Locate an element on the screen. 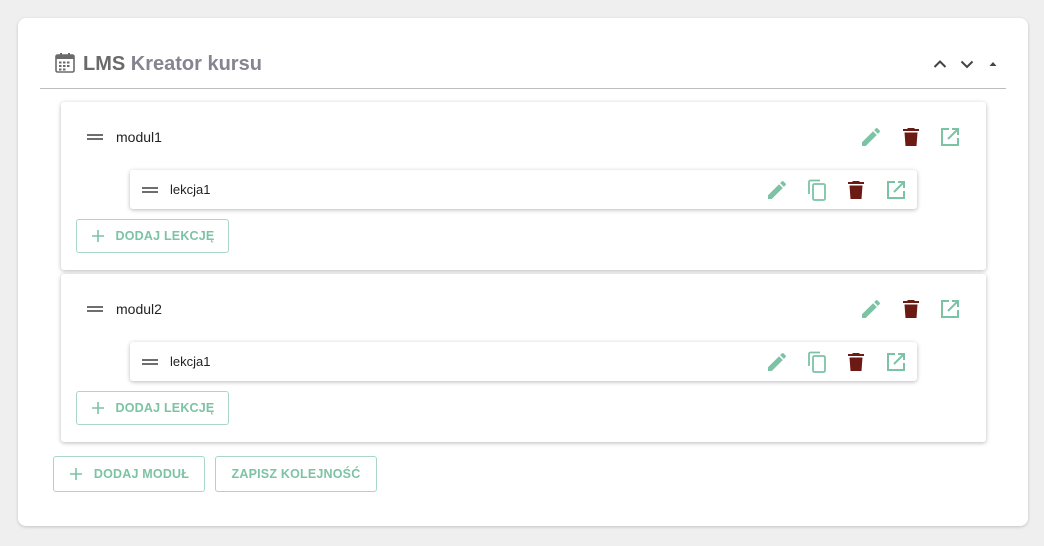 This screenshot has width=1044, height=546. module-name: modul2 is located at coordinates (139, 309).